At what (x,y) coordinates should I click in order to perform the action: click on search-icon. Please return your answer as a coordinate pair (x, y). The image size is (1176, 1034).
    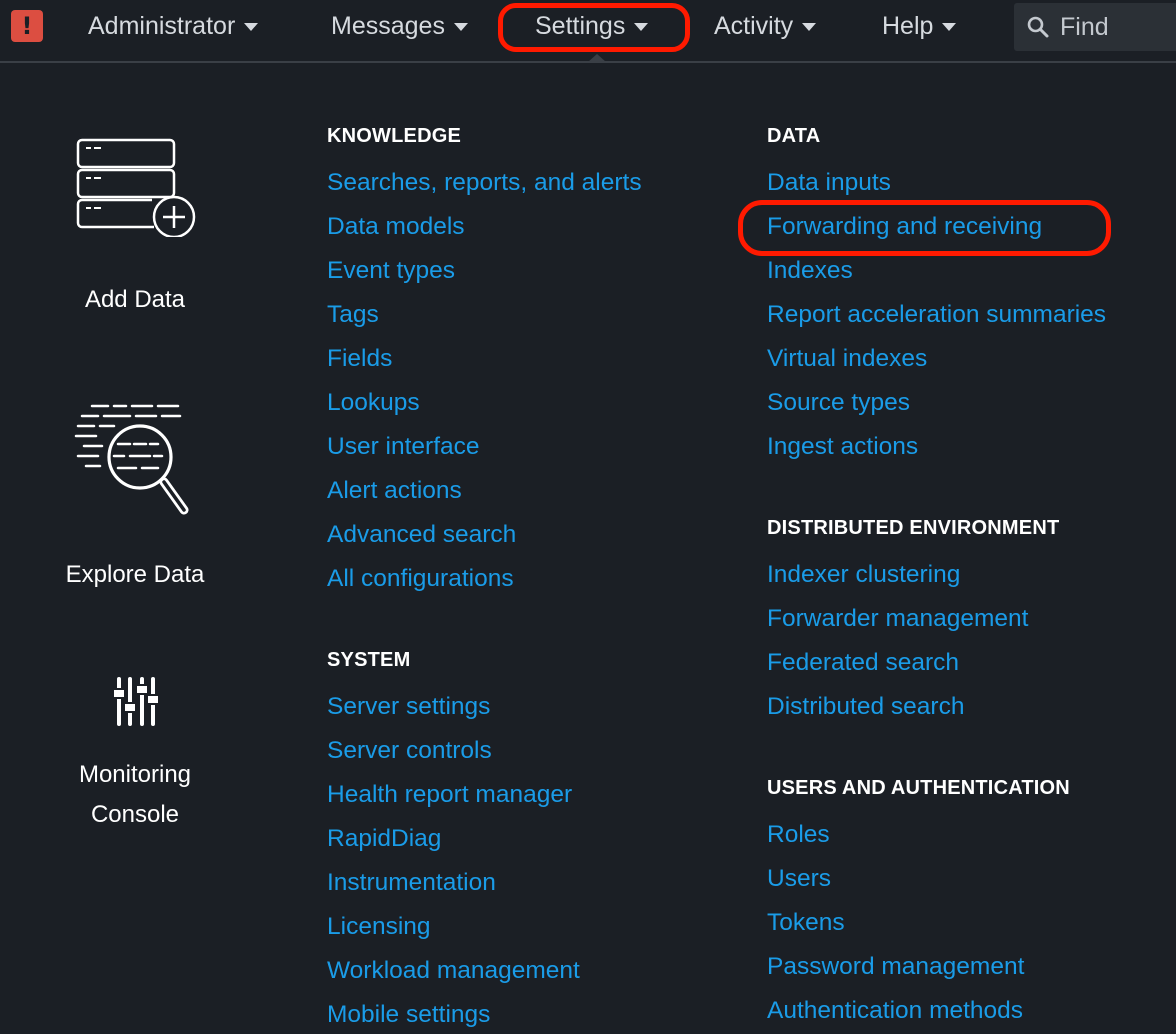
    Looking at the image, I should click on (1038, 27).